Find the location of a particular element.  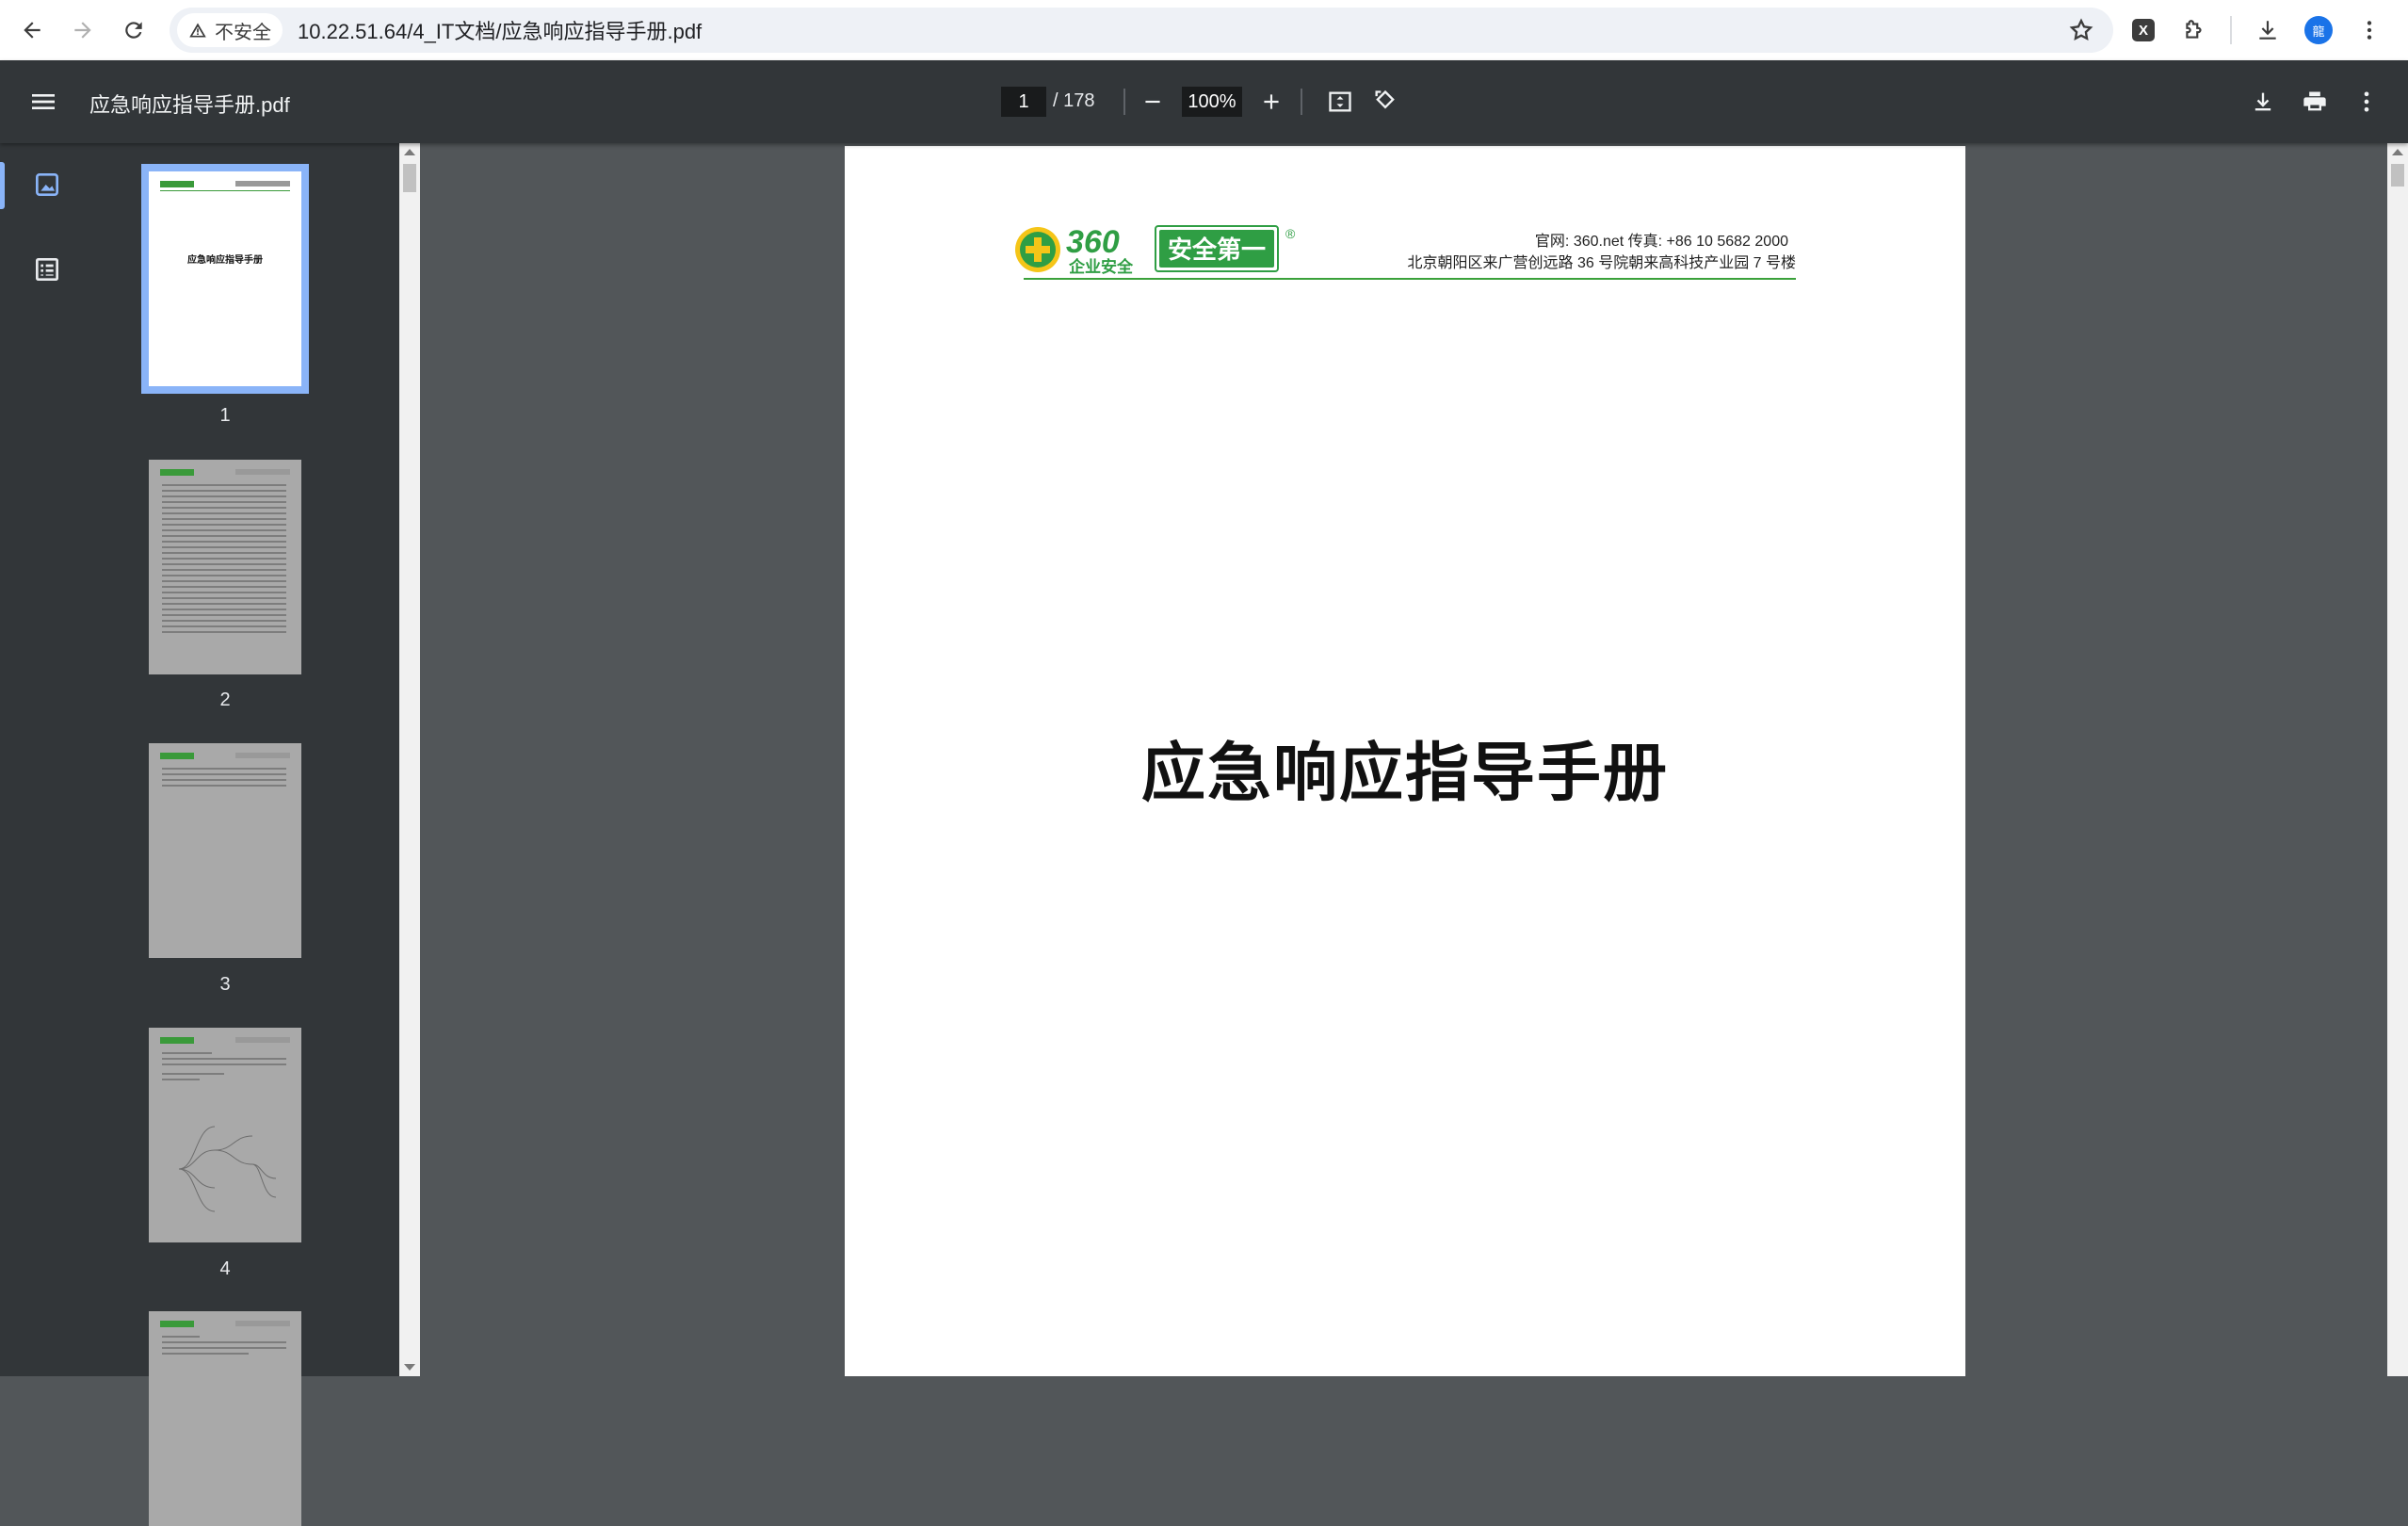

extension-x-icon: X is located at coordinates (2143, 30).